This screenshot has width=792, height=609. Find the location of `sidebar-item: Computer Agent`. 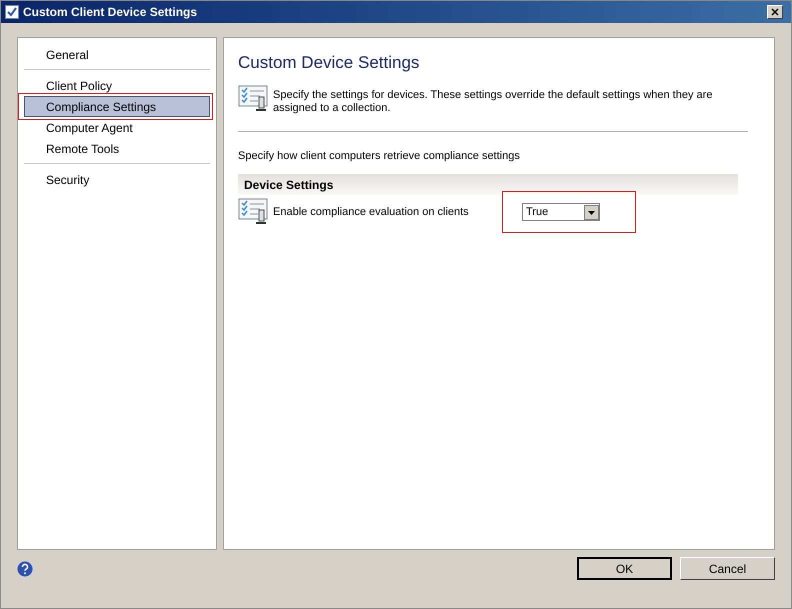

sidebar-item: Computer Agent is located at coordinates (117, 127).